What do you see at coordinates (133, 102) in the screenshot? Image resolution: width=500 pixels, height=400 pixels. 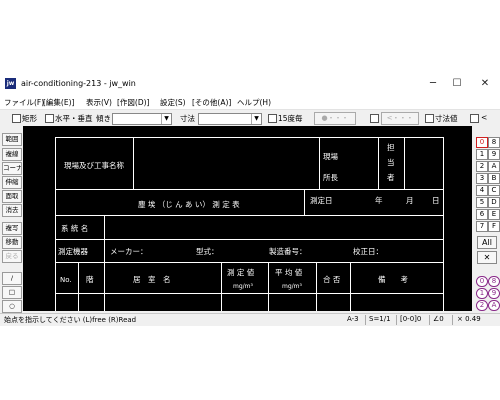 I see `menu-draw: [作図(D)]` at bounding box center [133, 102].